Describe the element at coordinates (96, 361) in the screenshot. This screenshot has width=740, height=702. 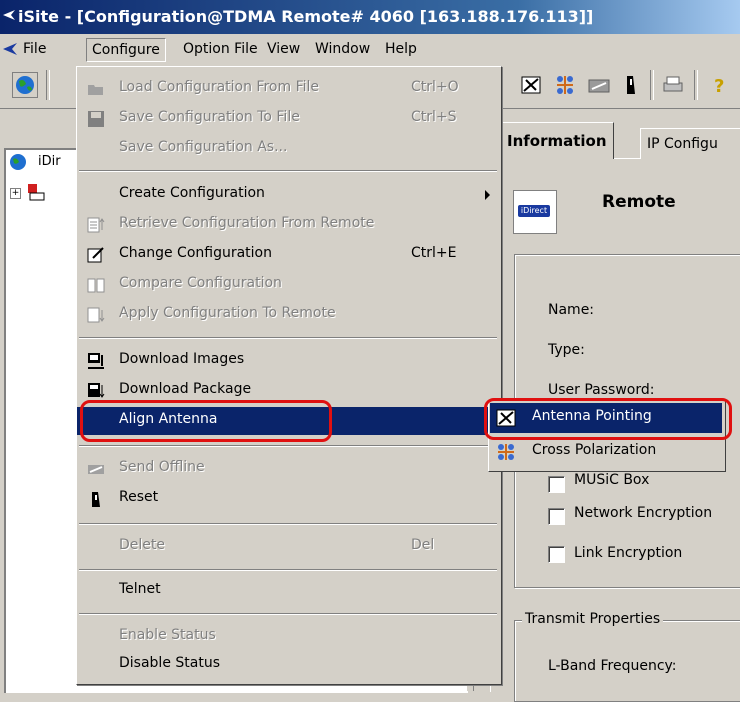
I see `download-images-icon` at that location.